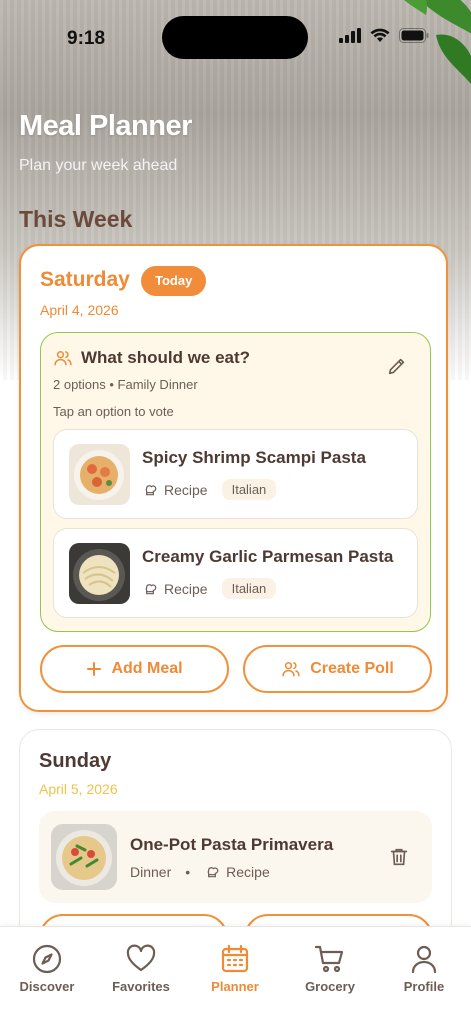 This screenshot has width=471, height=1025. What do you see at coordinates (268, 556) in the screenshot?
I see `option-name: Creamy Garlic Parmesan Pasta` at bounding box center [268, 556].